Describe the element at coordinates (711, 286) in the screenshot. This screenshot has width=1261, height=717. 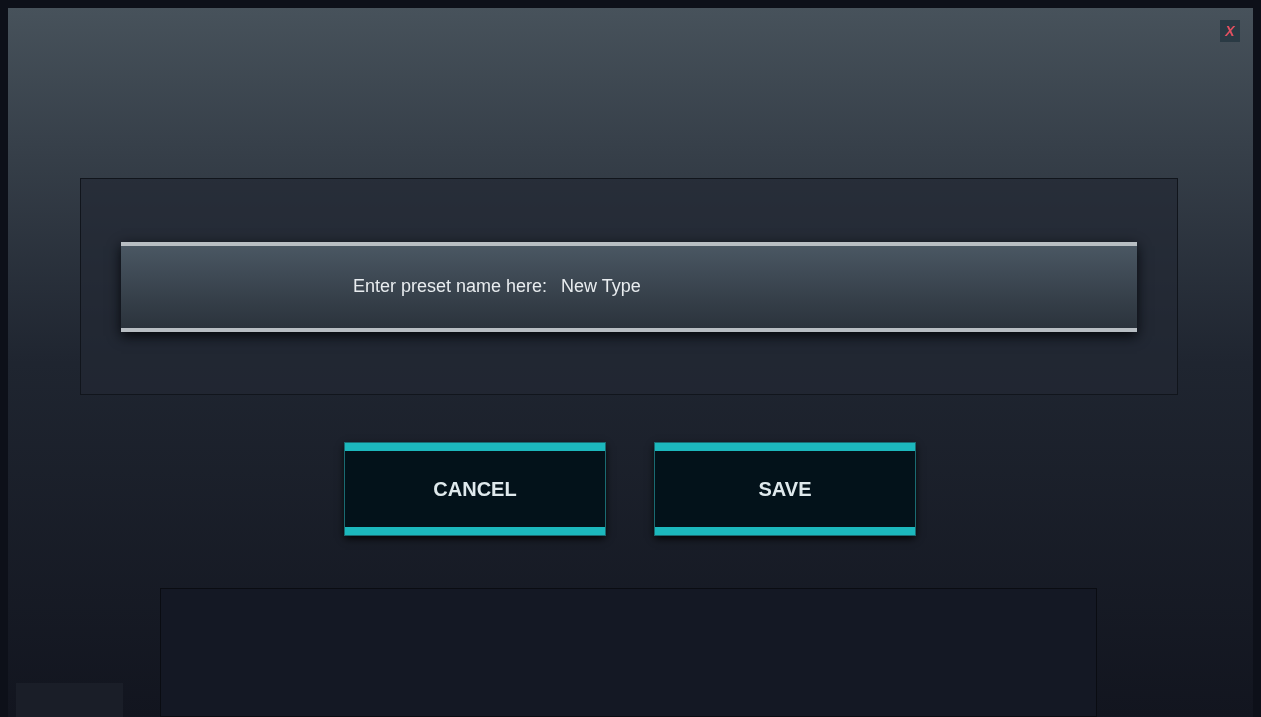
I see `preset-name-field: New Type` at that location.